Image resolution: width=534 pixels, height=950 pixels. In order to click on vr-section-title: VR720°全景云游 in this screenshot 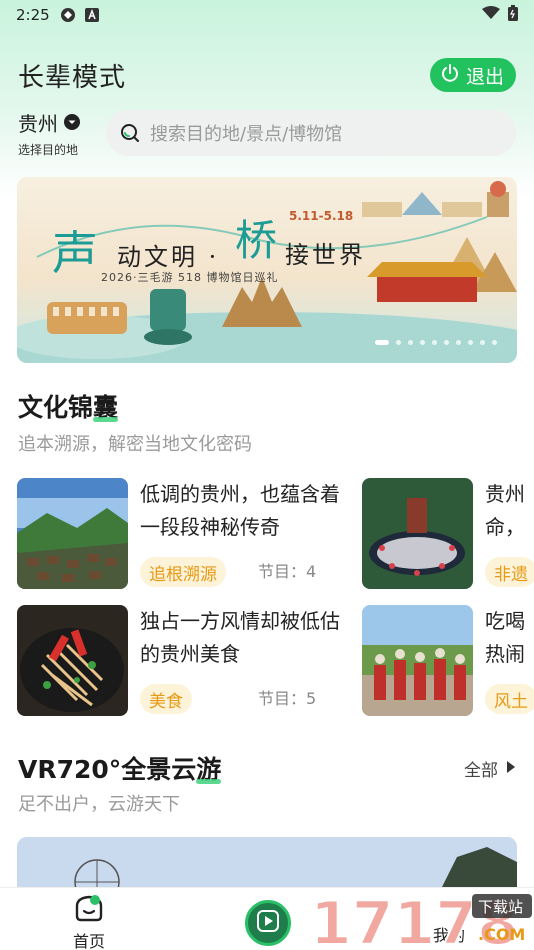, I will do `click(119, 768)`.